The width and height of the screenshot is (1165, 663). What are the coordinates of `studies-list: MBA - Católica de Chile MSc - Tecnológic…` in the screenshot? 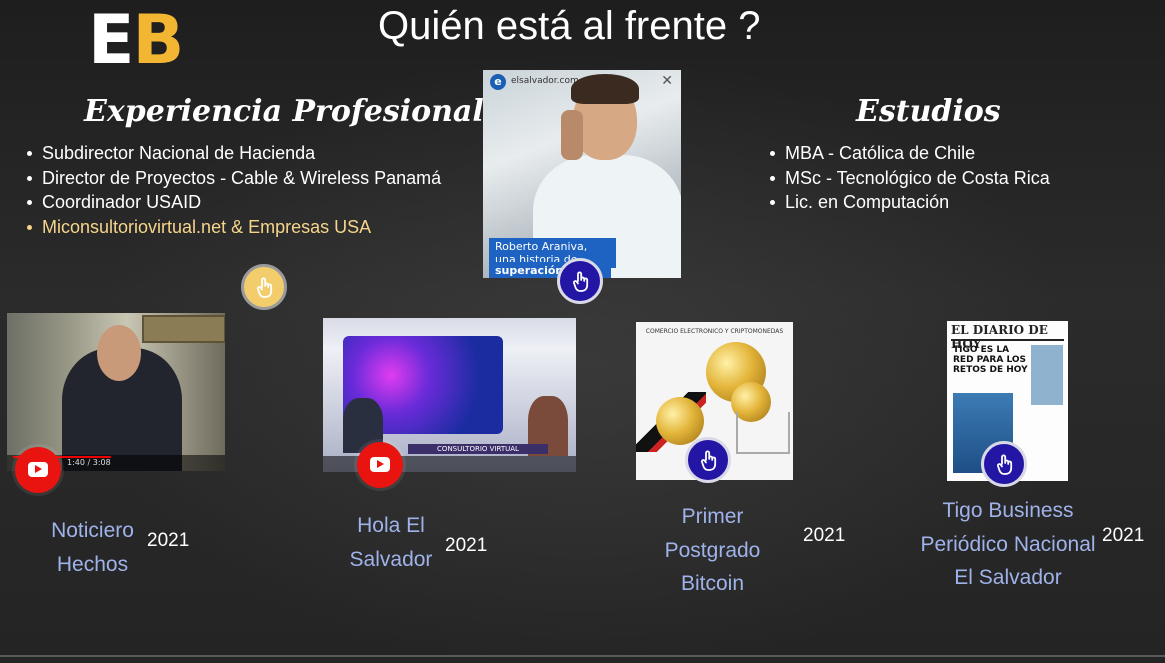 It's located at (908, 178).